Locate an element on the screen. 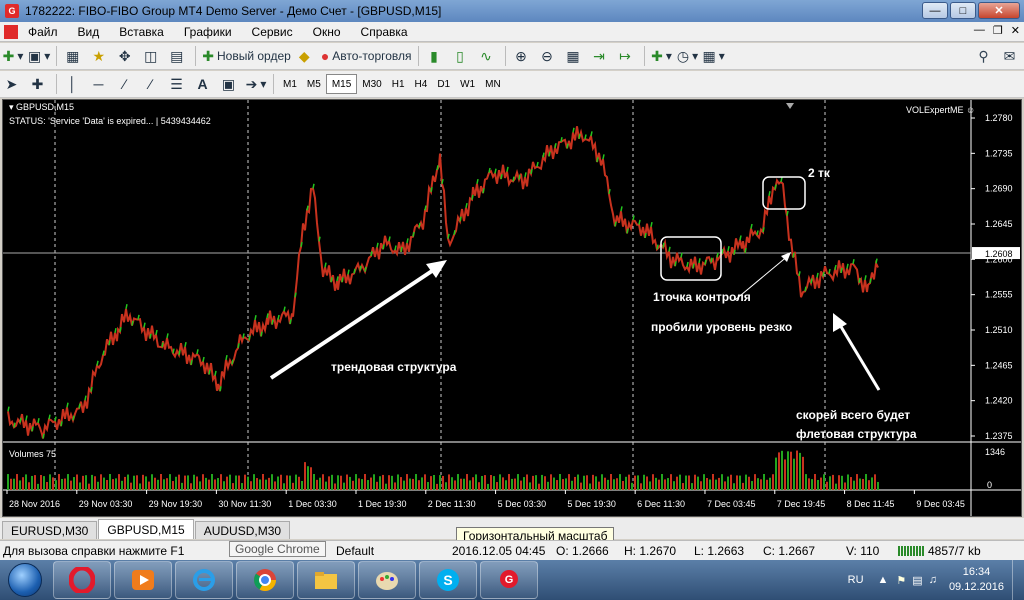  tf-w1: W1 is located at coordinates (467, 84).